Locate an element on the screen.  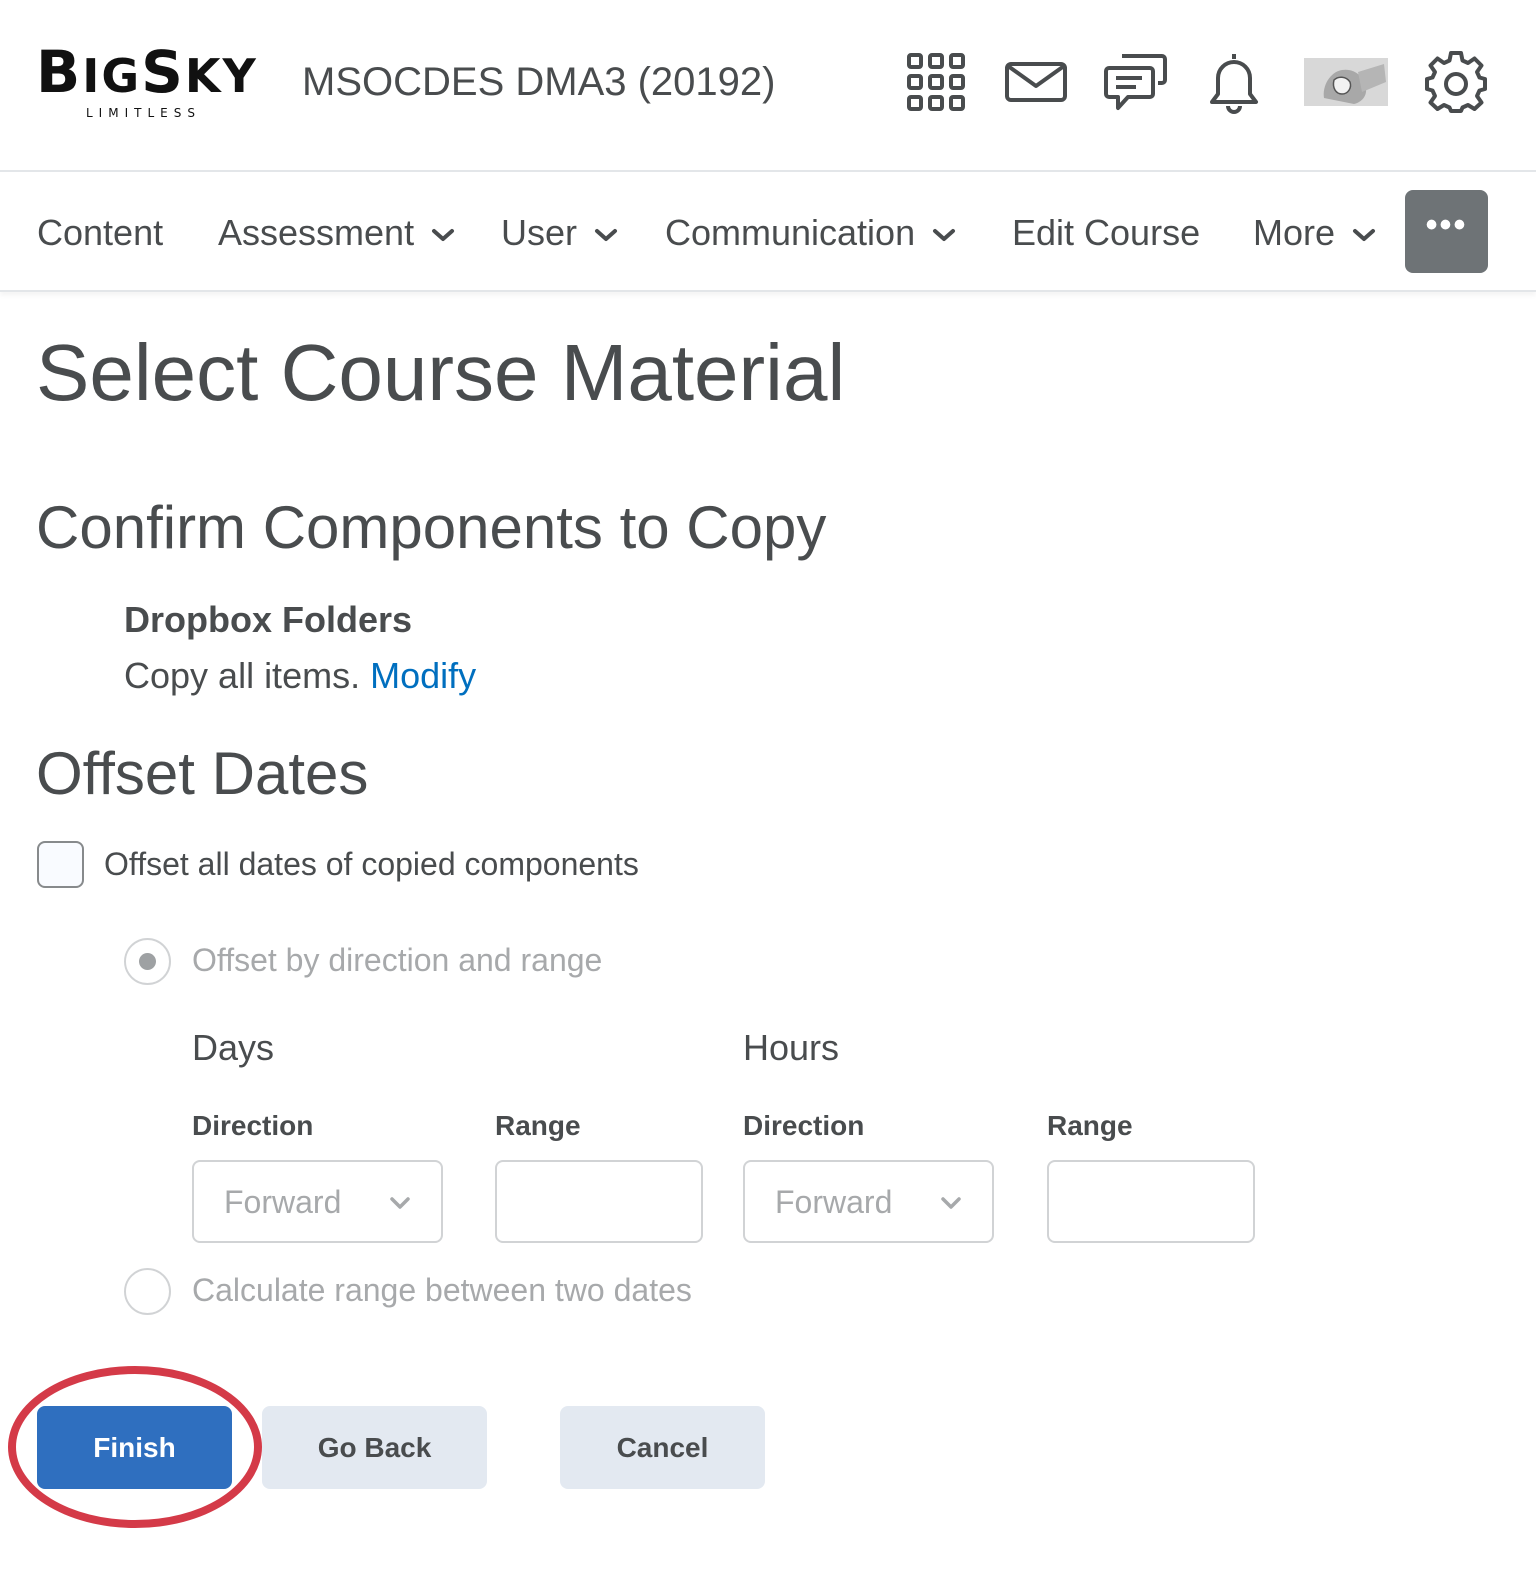
days-direction-select: Forward is located at coordinates (317, 1201).